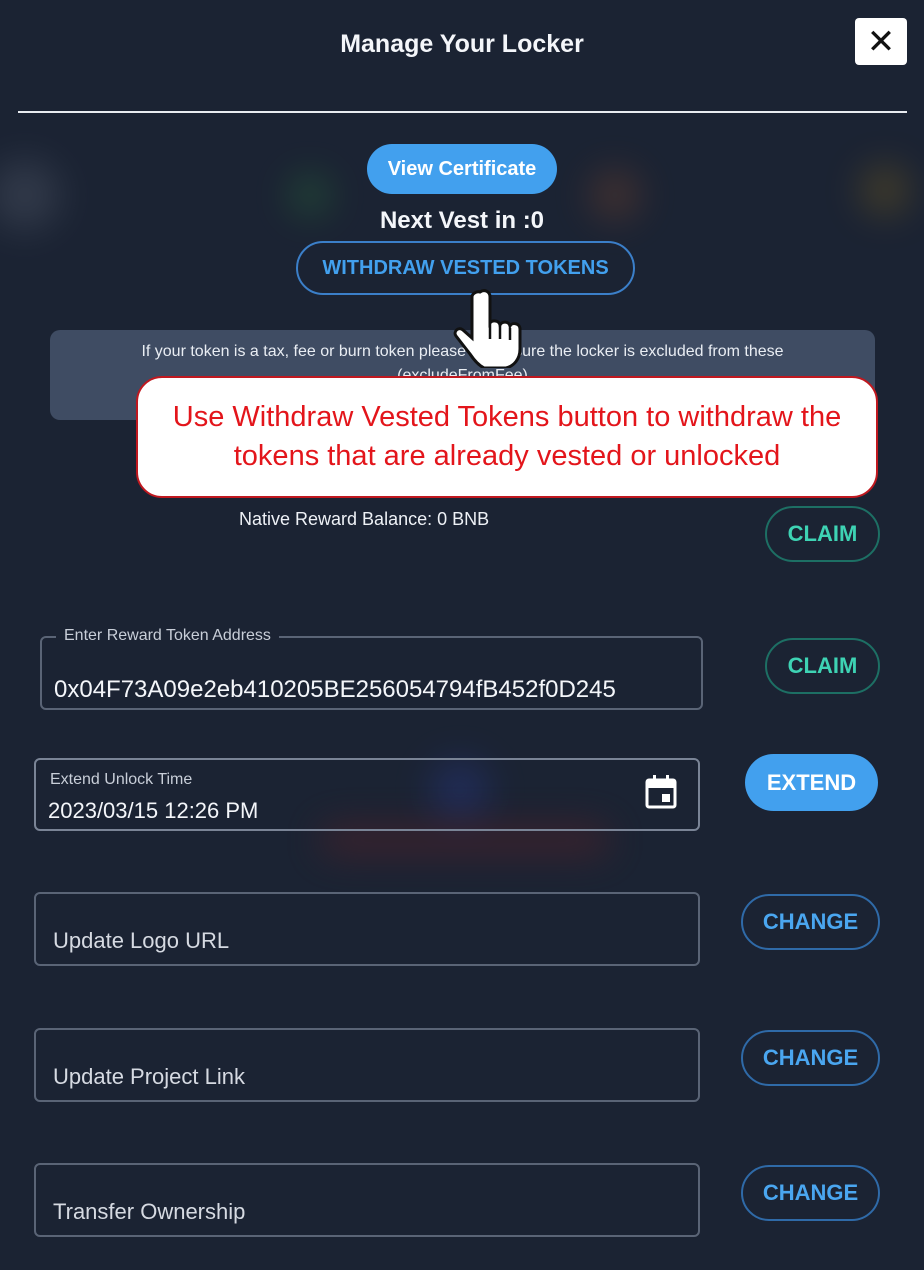 The width and height of the screenshot is (924, 1270). What do you see at coordinates (822, 666) in the screenshot?
I see `claim-token-button: CLAIM` at bounding box center [822, 666].